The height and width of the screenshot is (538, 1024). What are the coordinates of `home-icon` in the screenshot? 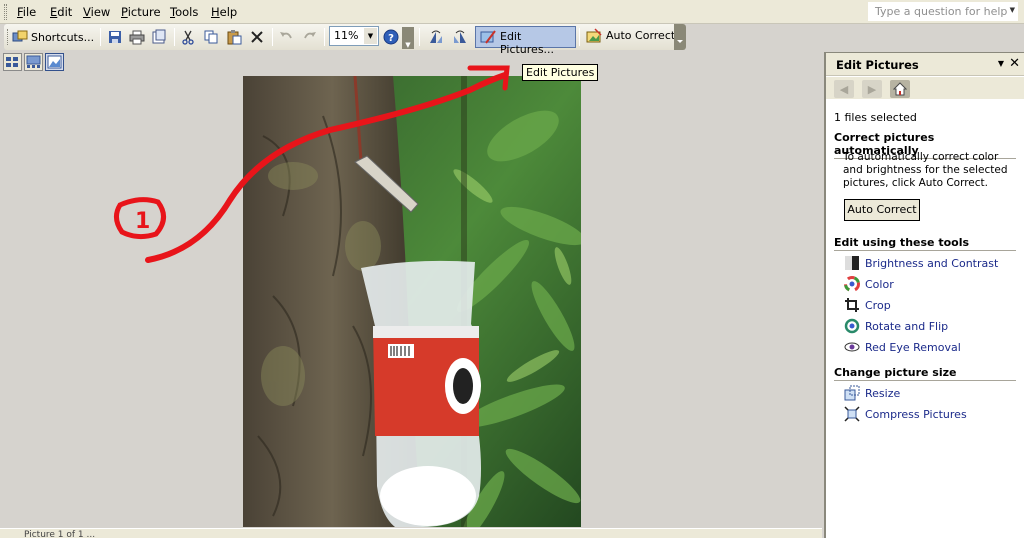 It's located at (900, 89).